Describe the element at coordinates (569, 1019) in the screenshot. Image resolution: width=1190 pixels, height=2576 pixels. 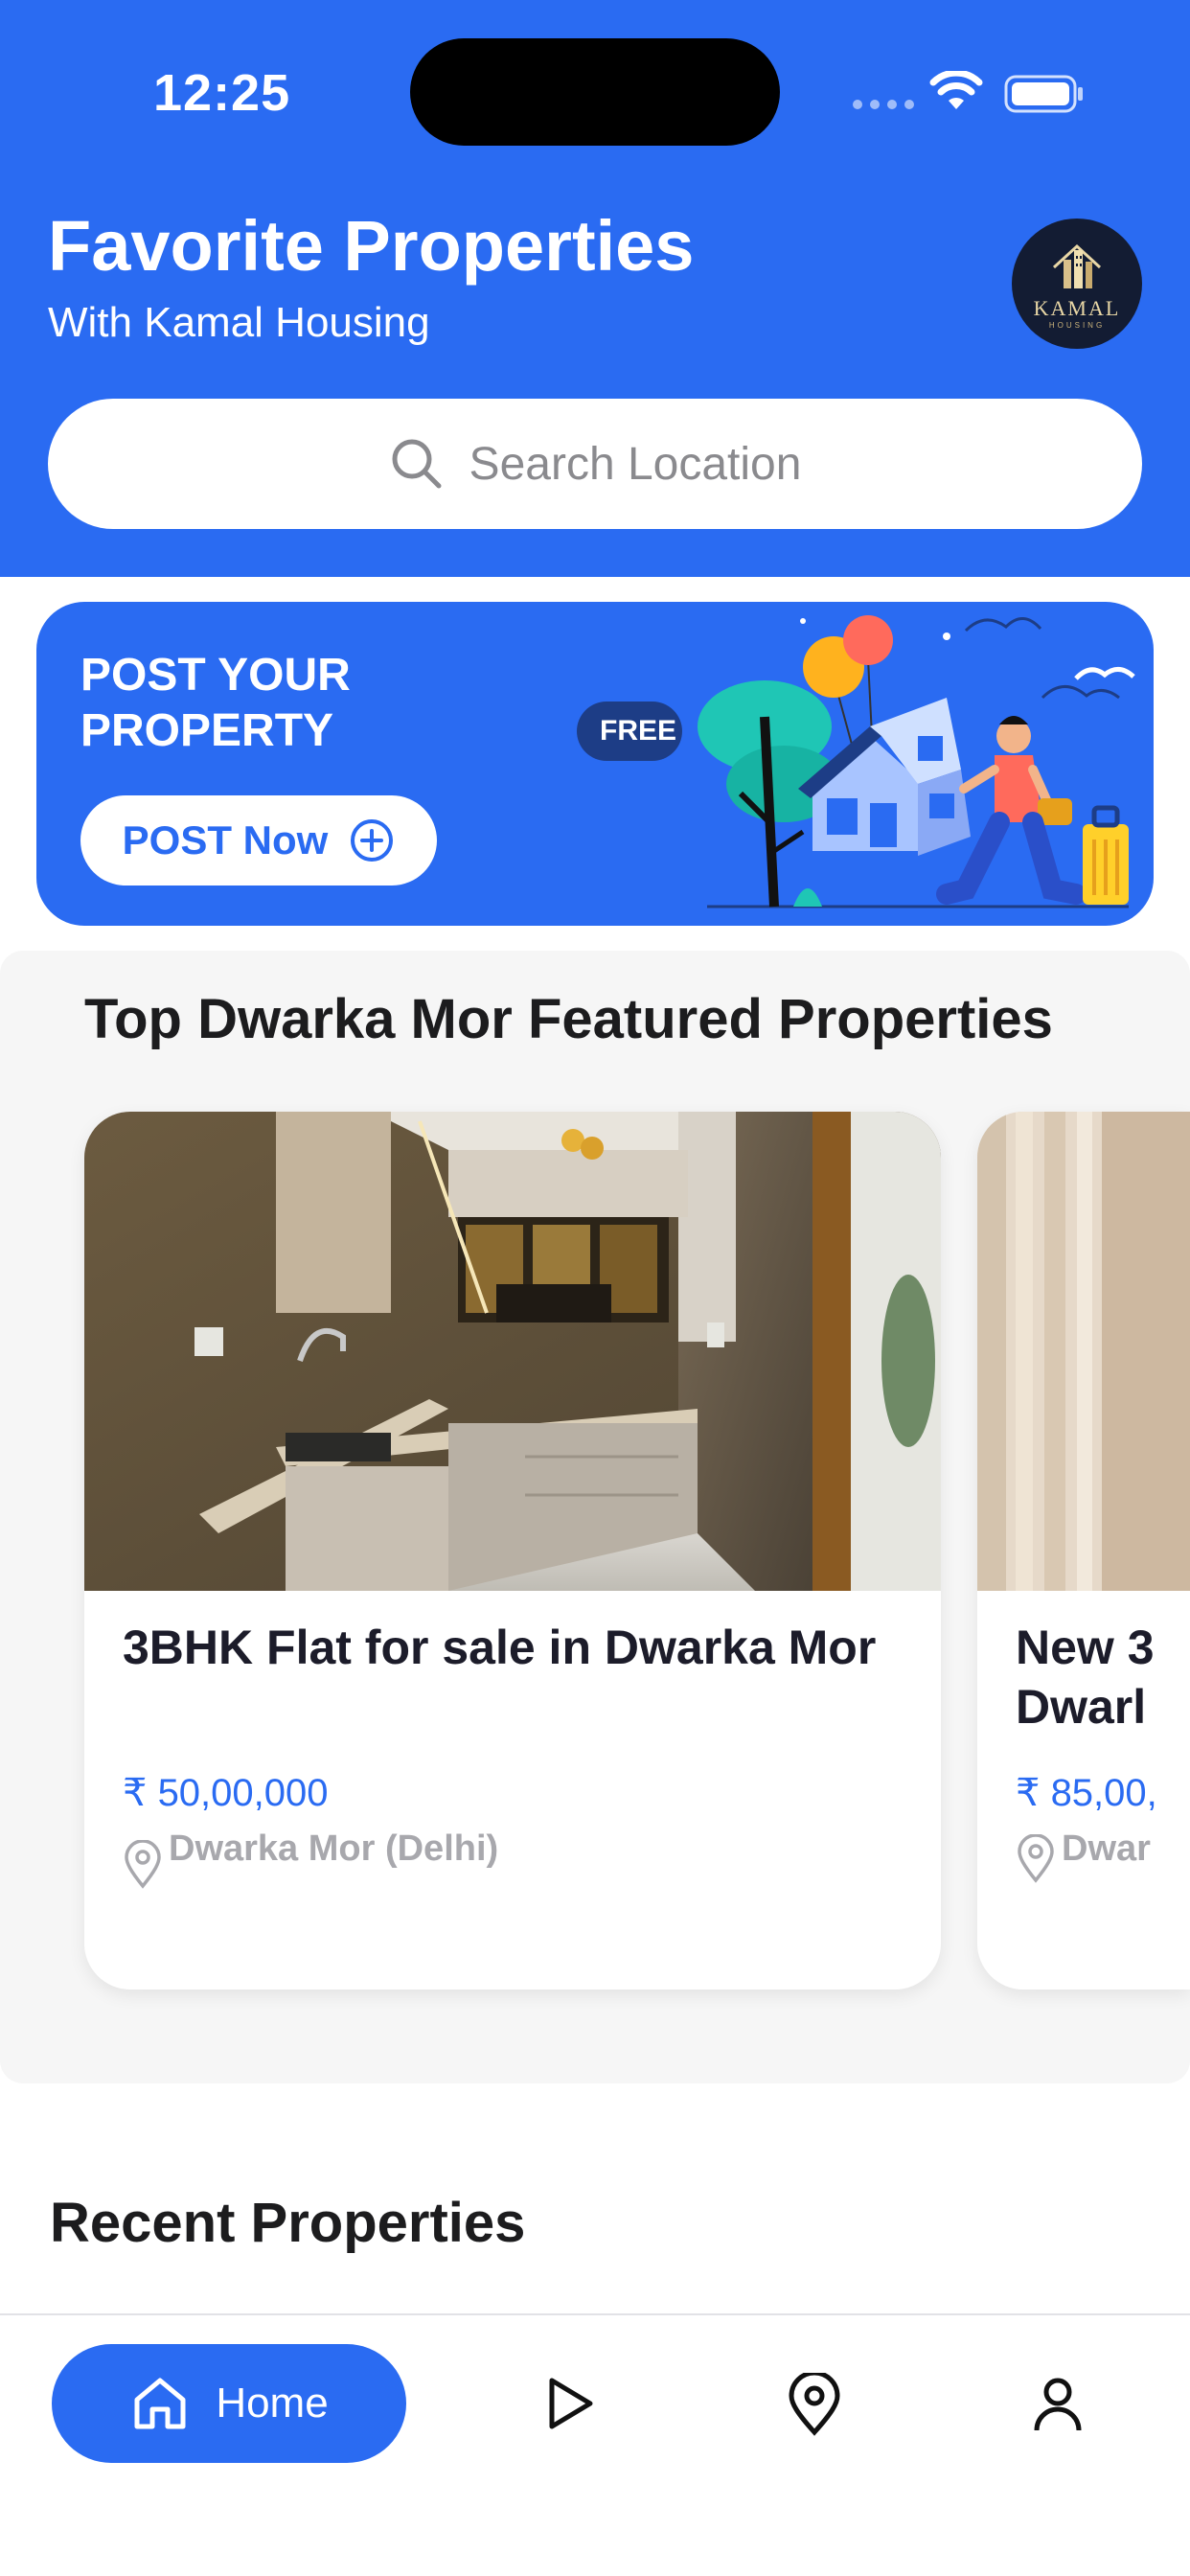
I see `featured-title: Top Dwarka Mor Featured Properties` at that location.